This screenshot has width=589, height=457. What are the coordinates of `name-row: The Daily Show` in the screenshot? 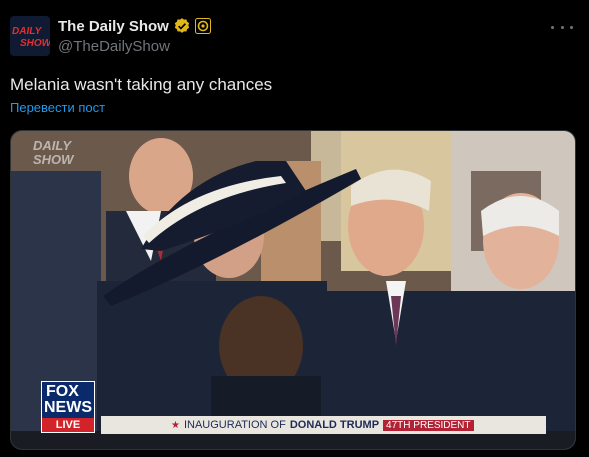 It's located at (134, 26).